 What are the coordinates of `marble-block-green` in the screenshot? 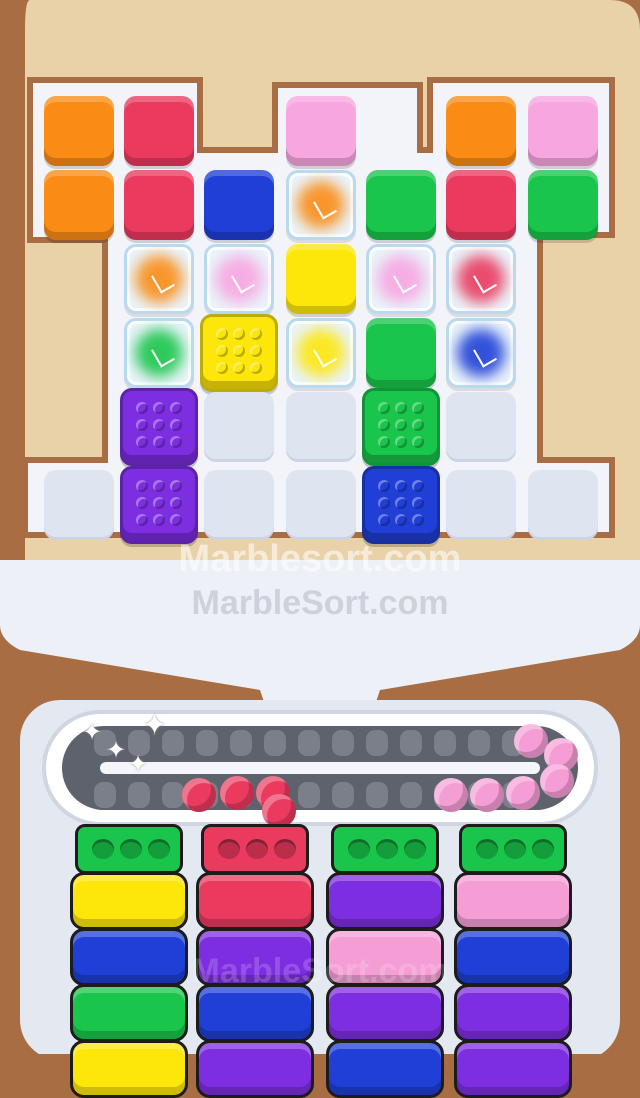 It's located at (401, 427).